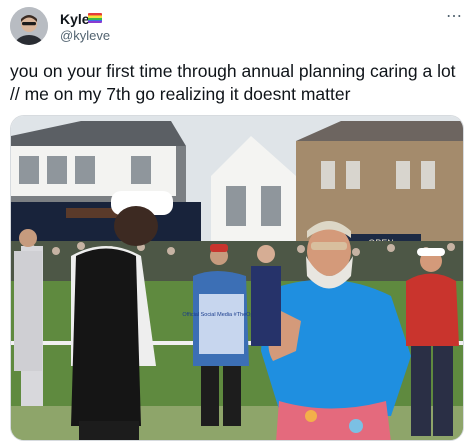 The image size is (474, 446). I want to click on avatar, so click(29, 26).